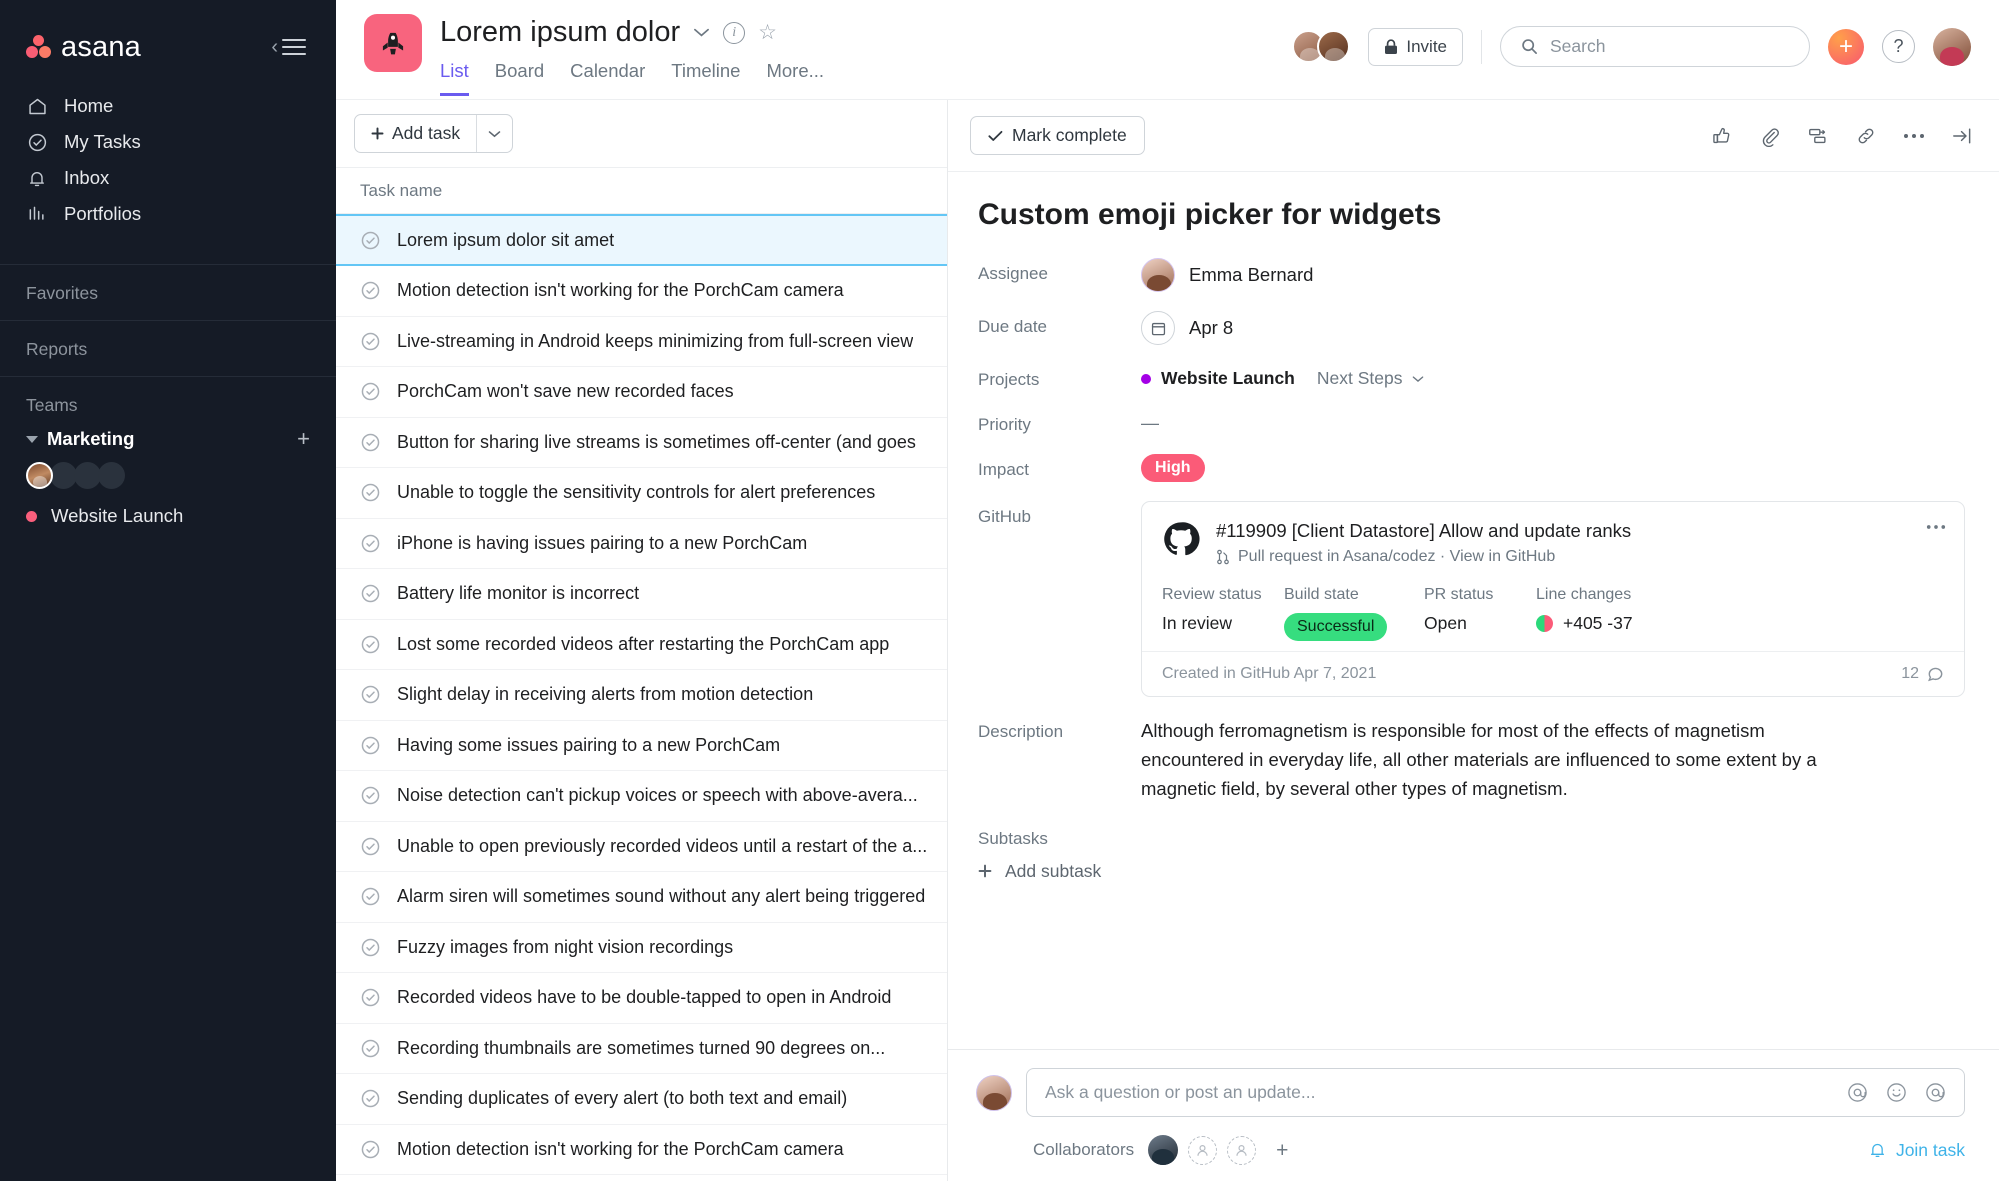  What do you see at coordinates (641, 240) in the screenshot?
I see `table-row: Lorem ipsum dolor sit amet` at bounding box center [641, 240].